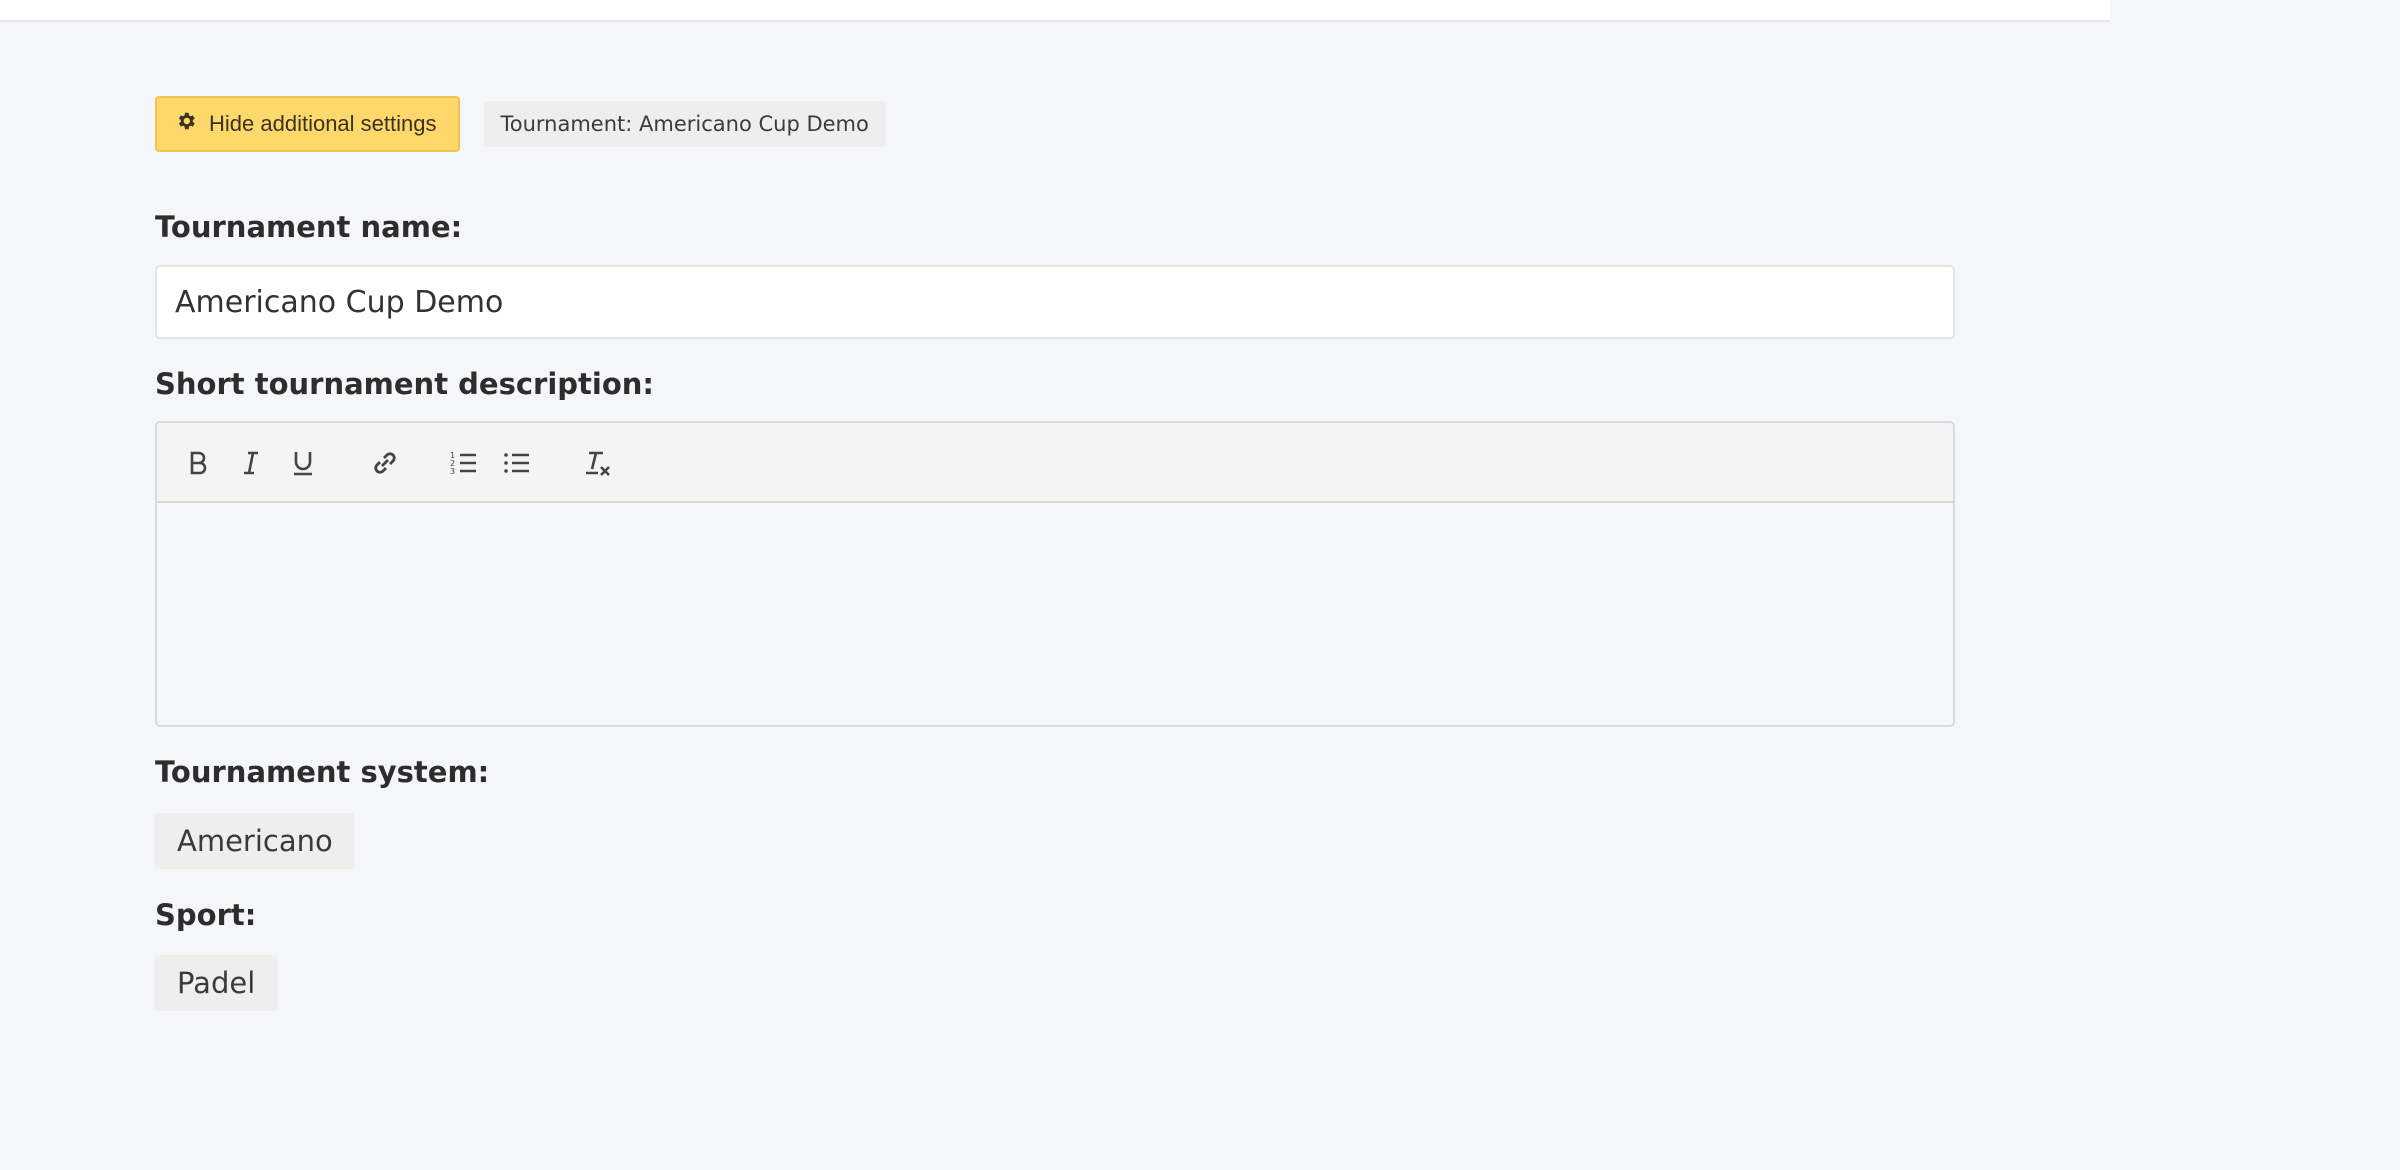 The height and width of the screenshot is (1170, 2400). What do you see at coordinates (323, 123) in the screenshot?
I see `hide-settings-label: Hide additional settings` at bounding box center [323, 123].